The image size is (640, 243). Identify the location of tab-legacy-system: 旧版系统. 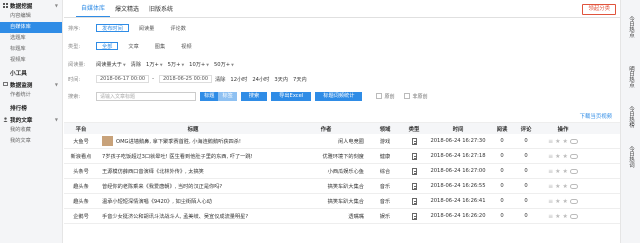
(161, 10).